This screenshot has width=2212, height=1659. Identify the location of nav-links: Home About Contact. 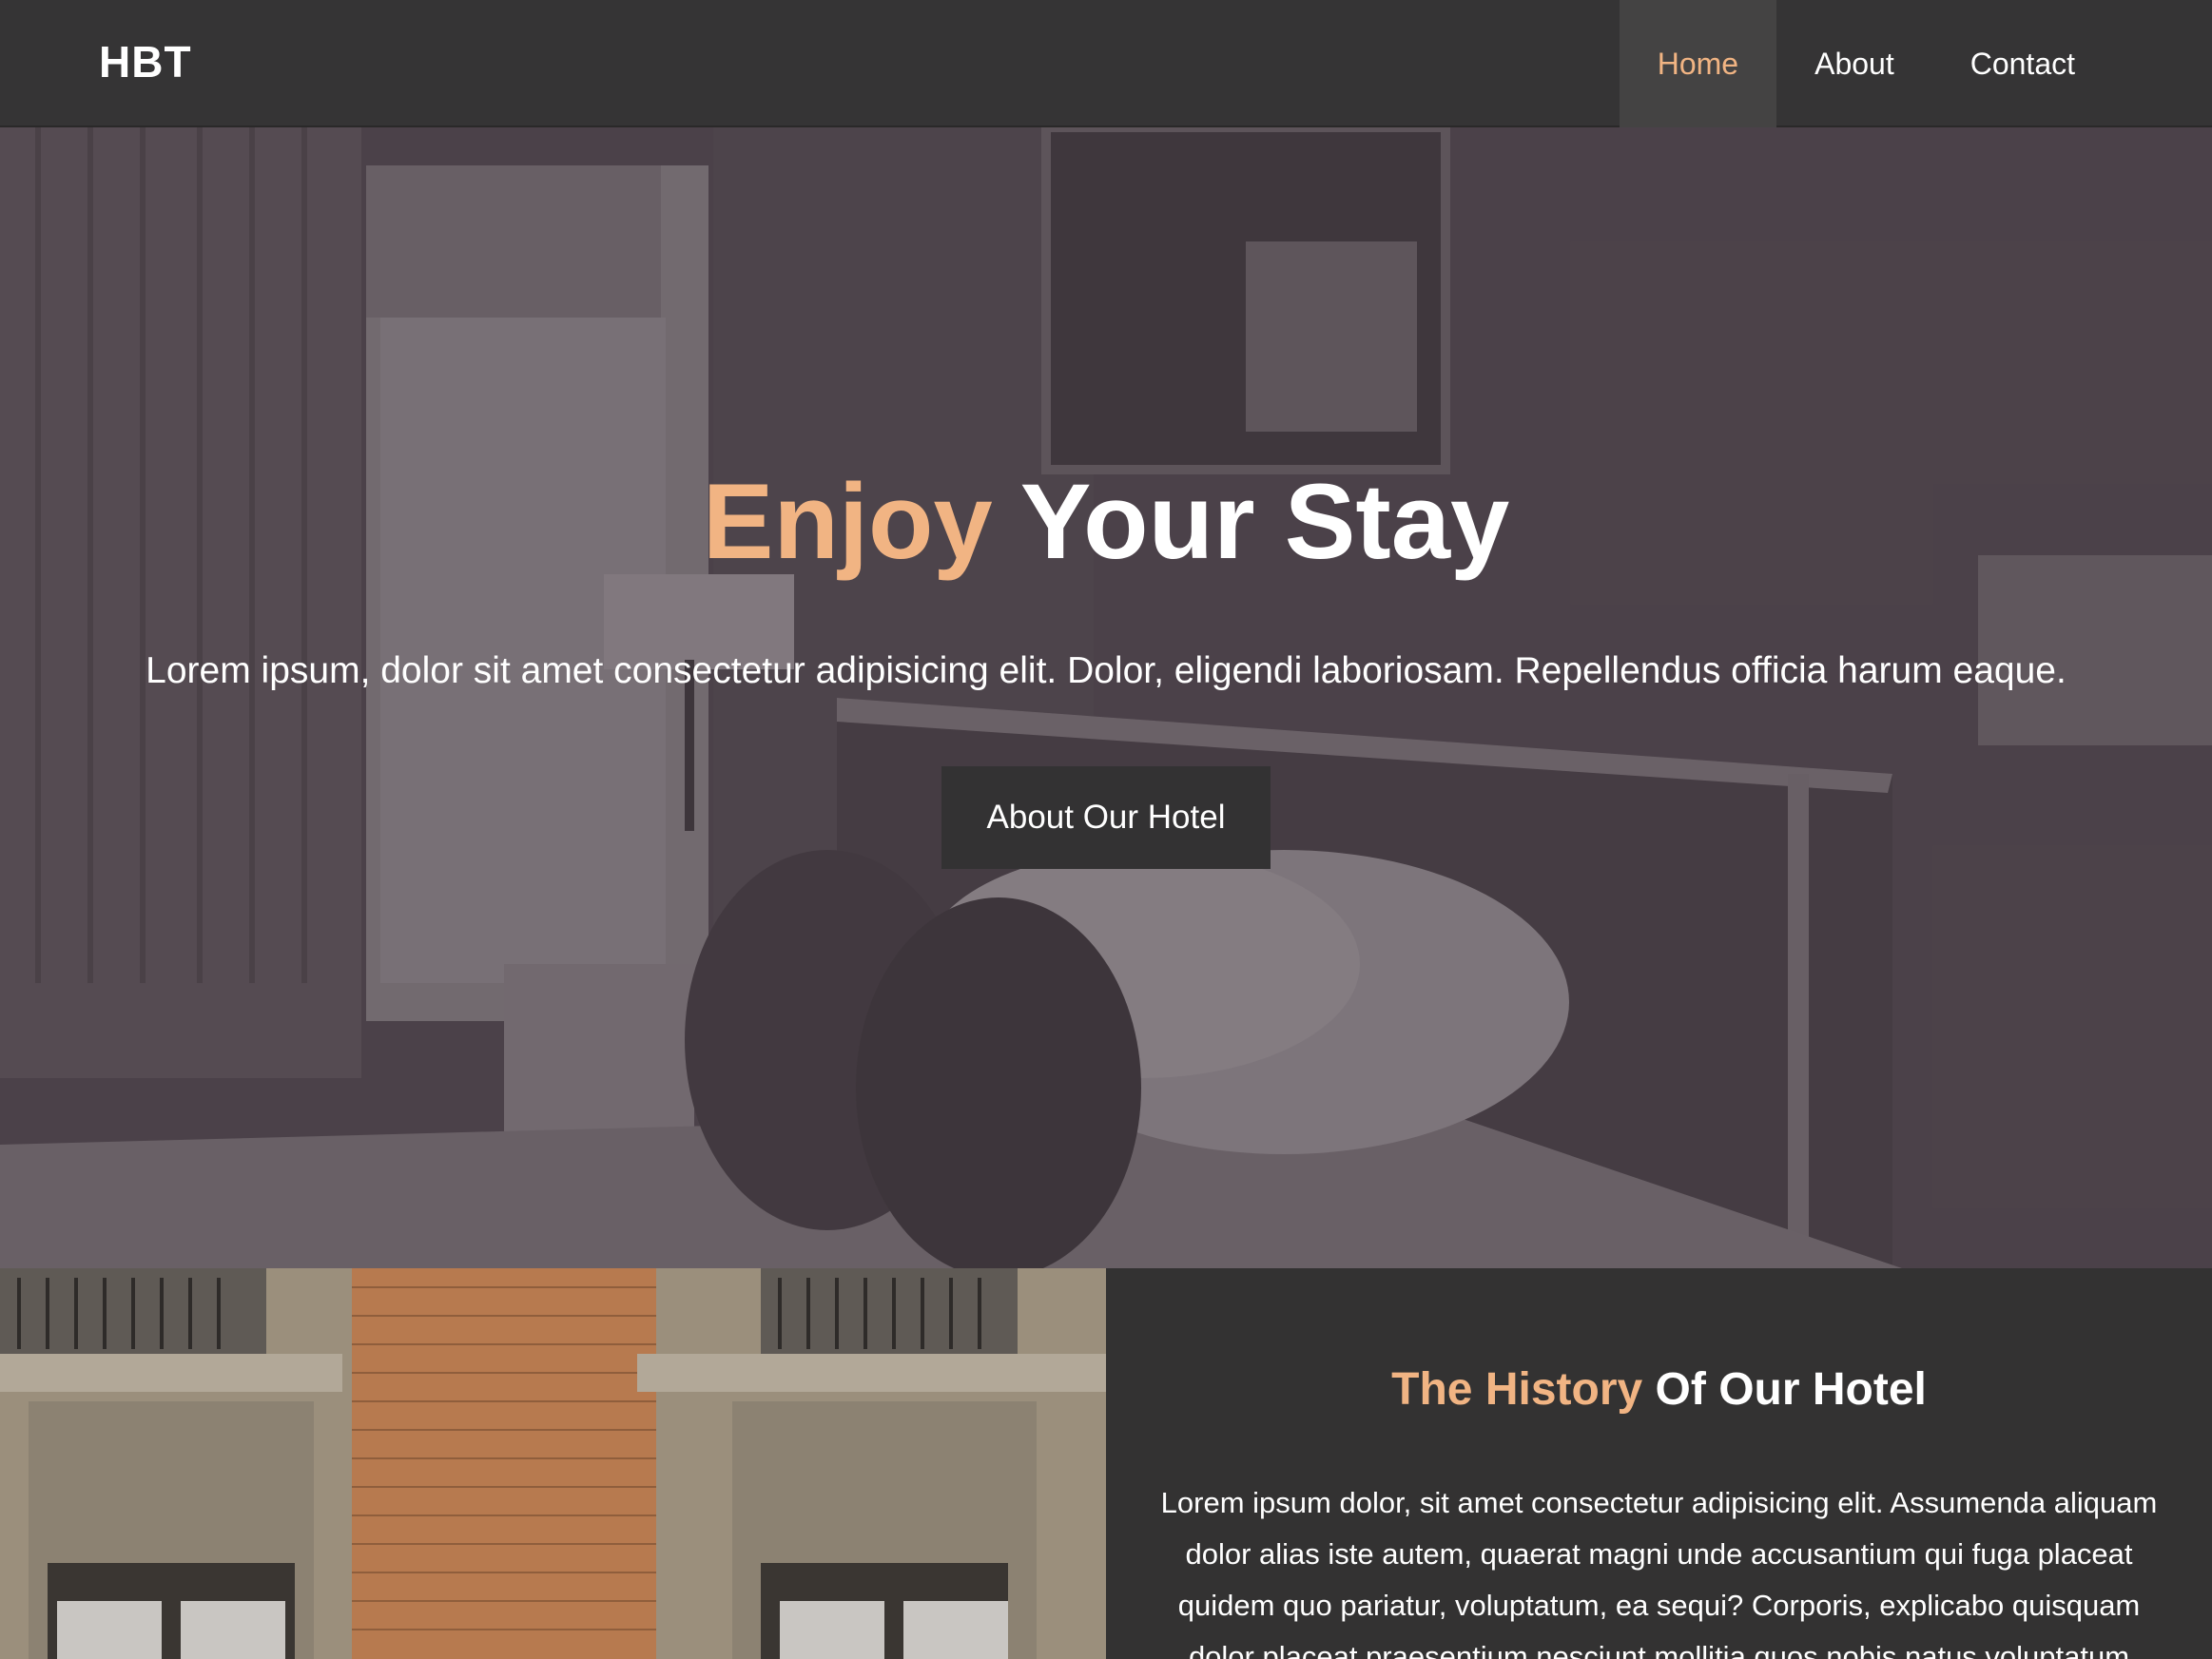
(1915, 63).